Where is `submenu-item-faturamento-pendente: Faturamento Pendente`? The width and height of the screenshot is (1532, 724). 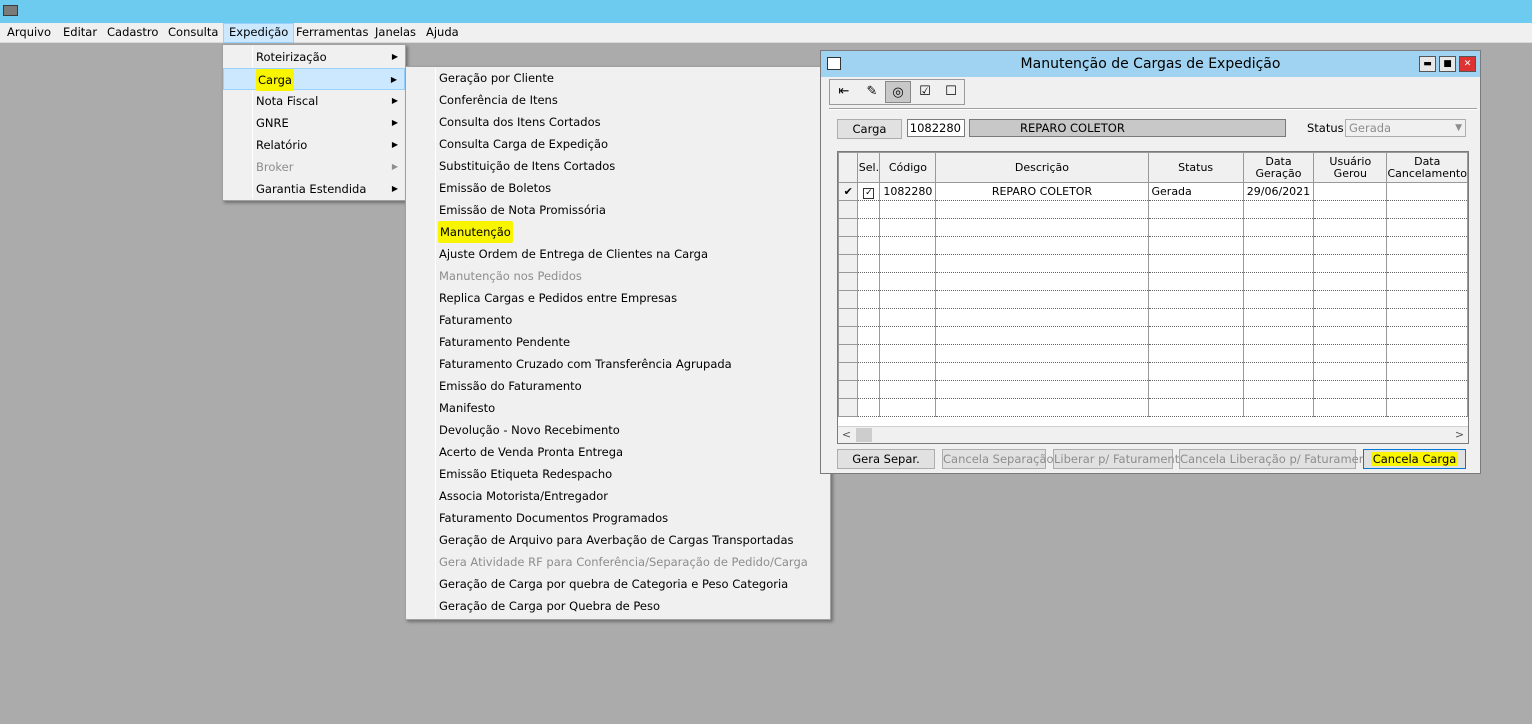
submenu-item-faturamento-pendente: Faturamento Pendente is located at coordinates (618, 342).